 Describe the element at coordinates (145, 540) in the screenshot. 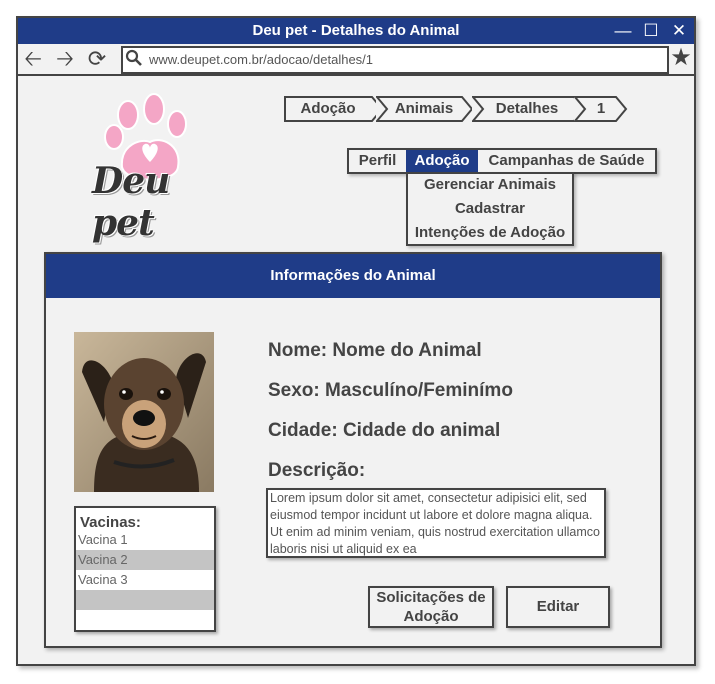

I see `list-item: Vacina 1` at that location.